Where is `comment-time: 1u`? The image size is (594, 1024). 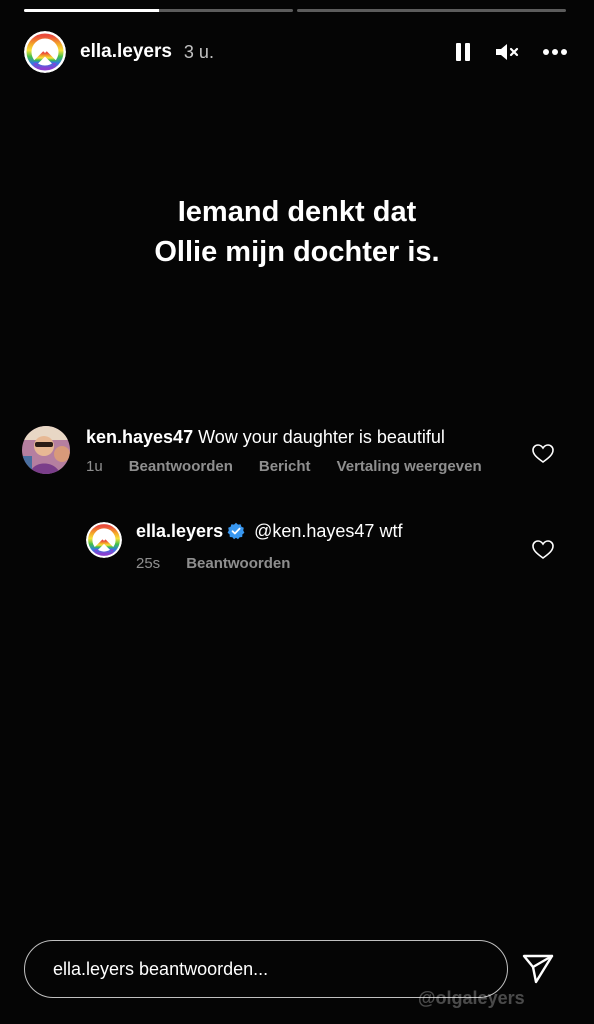
comment-time: 1u is located at coordinates (94, 466).